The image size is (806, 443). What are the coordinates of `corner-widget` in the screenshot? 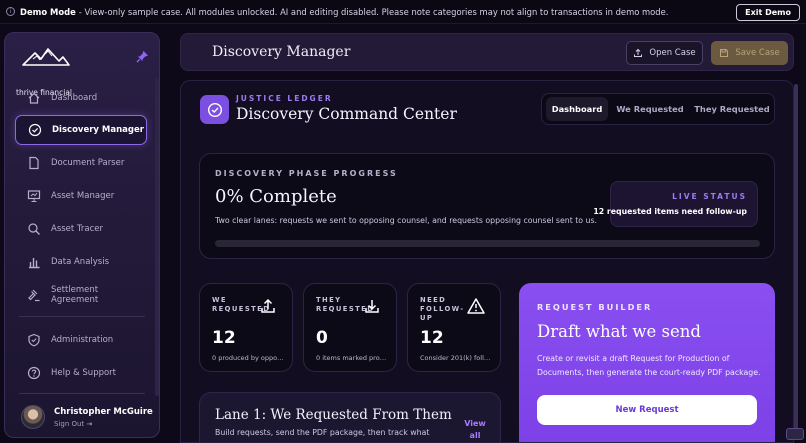 It's located at (795, 434).